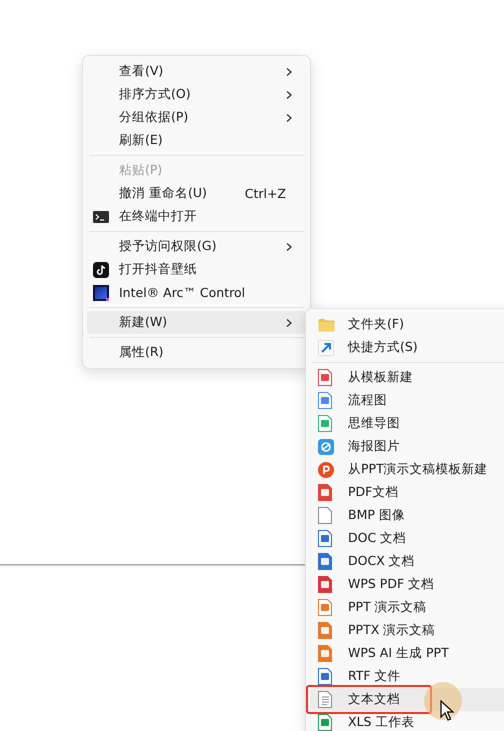 This screenshot has width=504, height=731. I want to click on menu-item-label: DOC 文档, so click(378, 538).